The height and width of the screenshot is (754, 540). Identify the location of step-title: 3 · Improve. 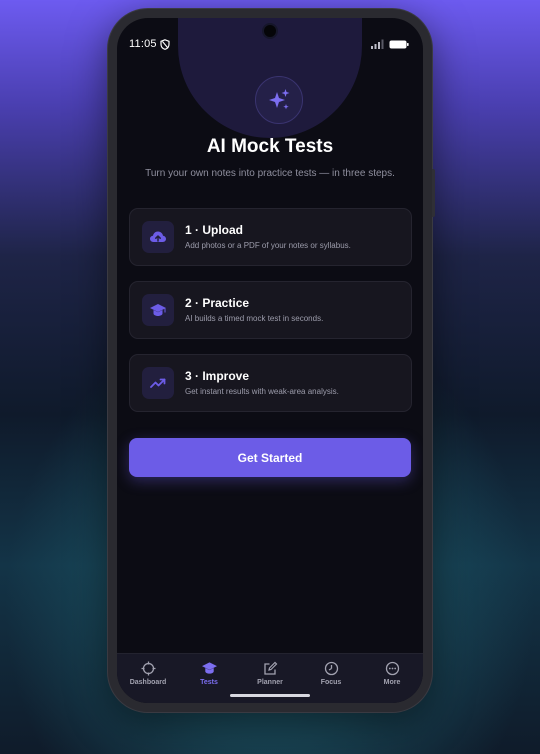
(217, 376).